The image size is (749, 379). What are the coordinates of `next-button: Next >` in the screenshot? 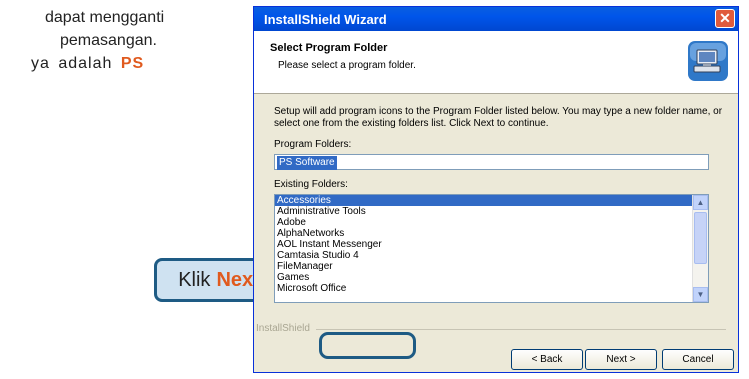 It's located at (621, 359).